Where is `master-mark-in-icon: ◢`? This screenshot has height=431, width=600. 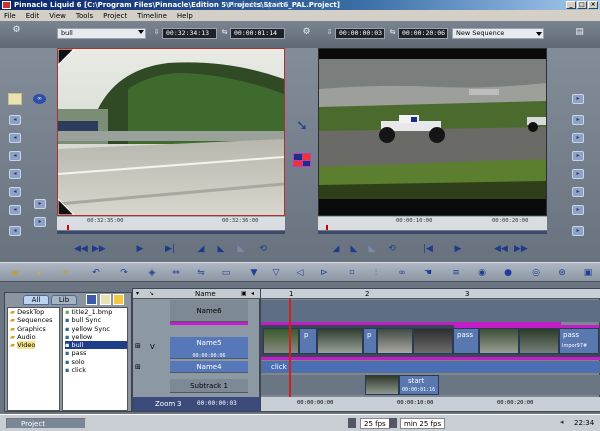
master-mark-in-icon: ◢ is located at coordinates (336, 249).